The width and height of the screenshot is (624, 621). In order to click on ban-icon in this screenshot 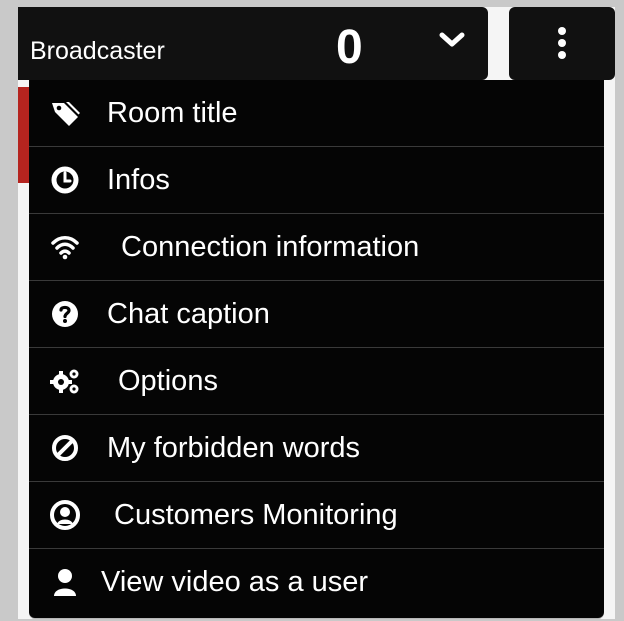, I will do `click(65, 448)`.